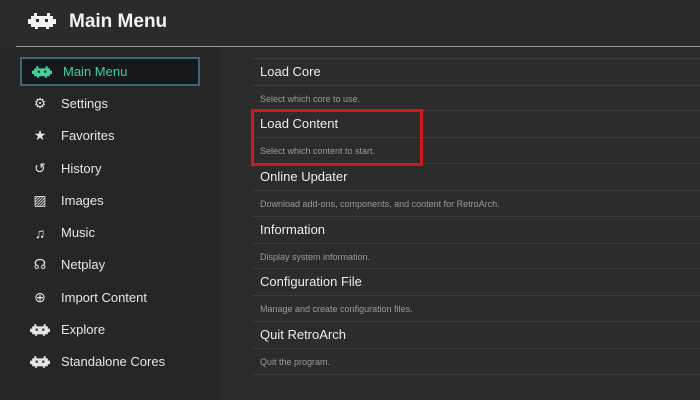  I want to click on menu-item-title: Information, so click(293, 229).